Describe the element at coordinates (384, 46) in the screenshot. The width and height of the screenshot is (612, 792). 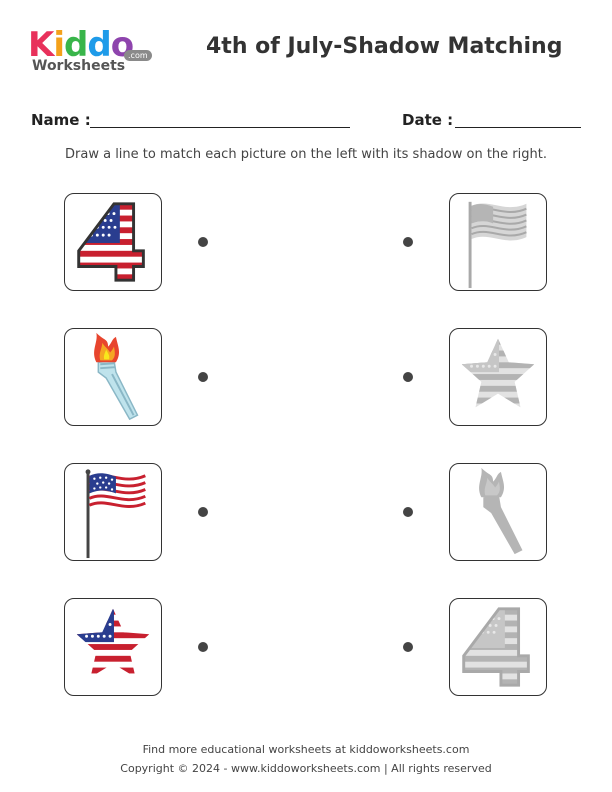
I see `page-title: 4th of July-Shadow Matching` at that location.